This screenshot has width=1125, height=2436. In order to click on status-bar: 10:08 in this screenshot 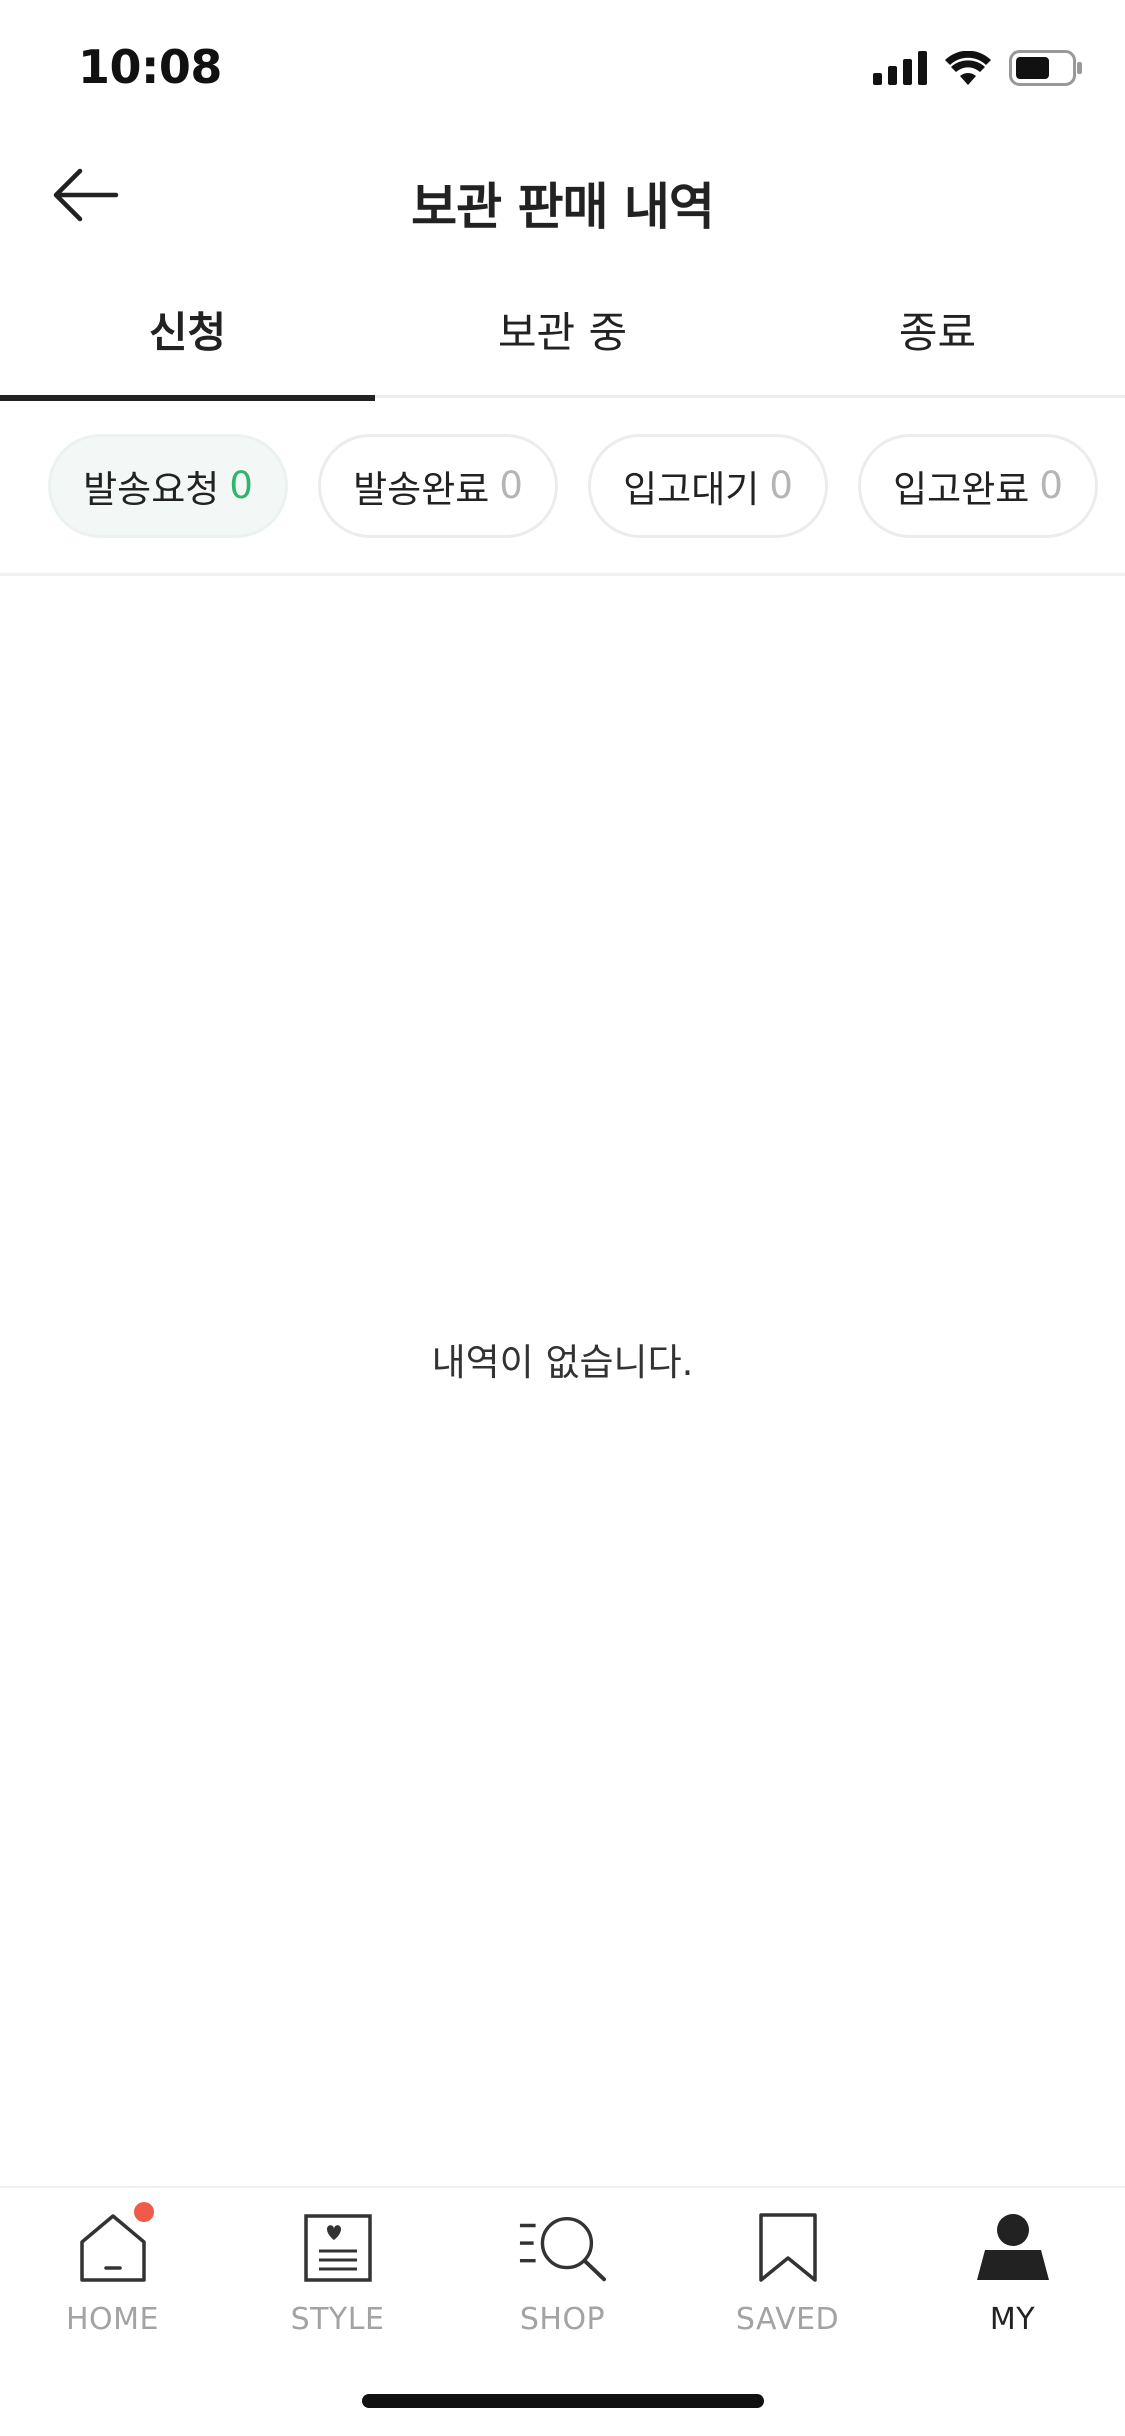, I will do `click(562, 67)`.